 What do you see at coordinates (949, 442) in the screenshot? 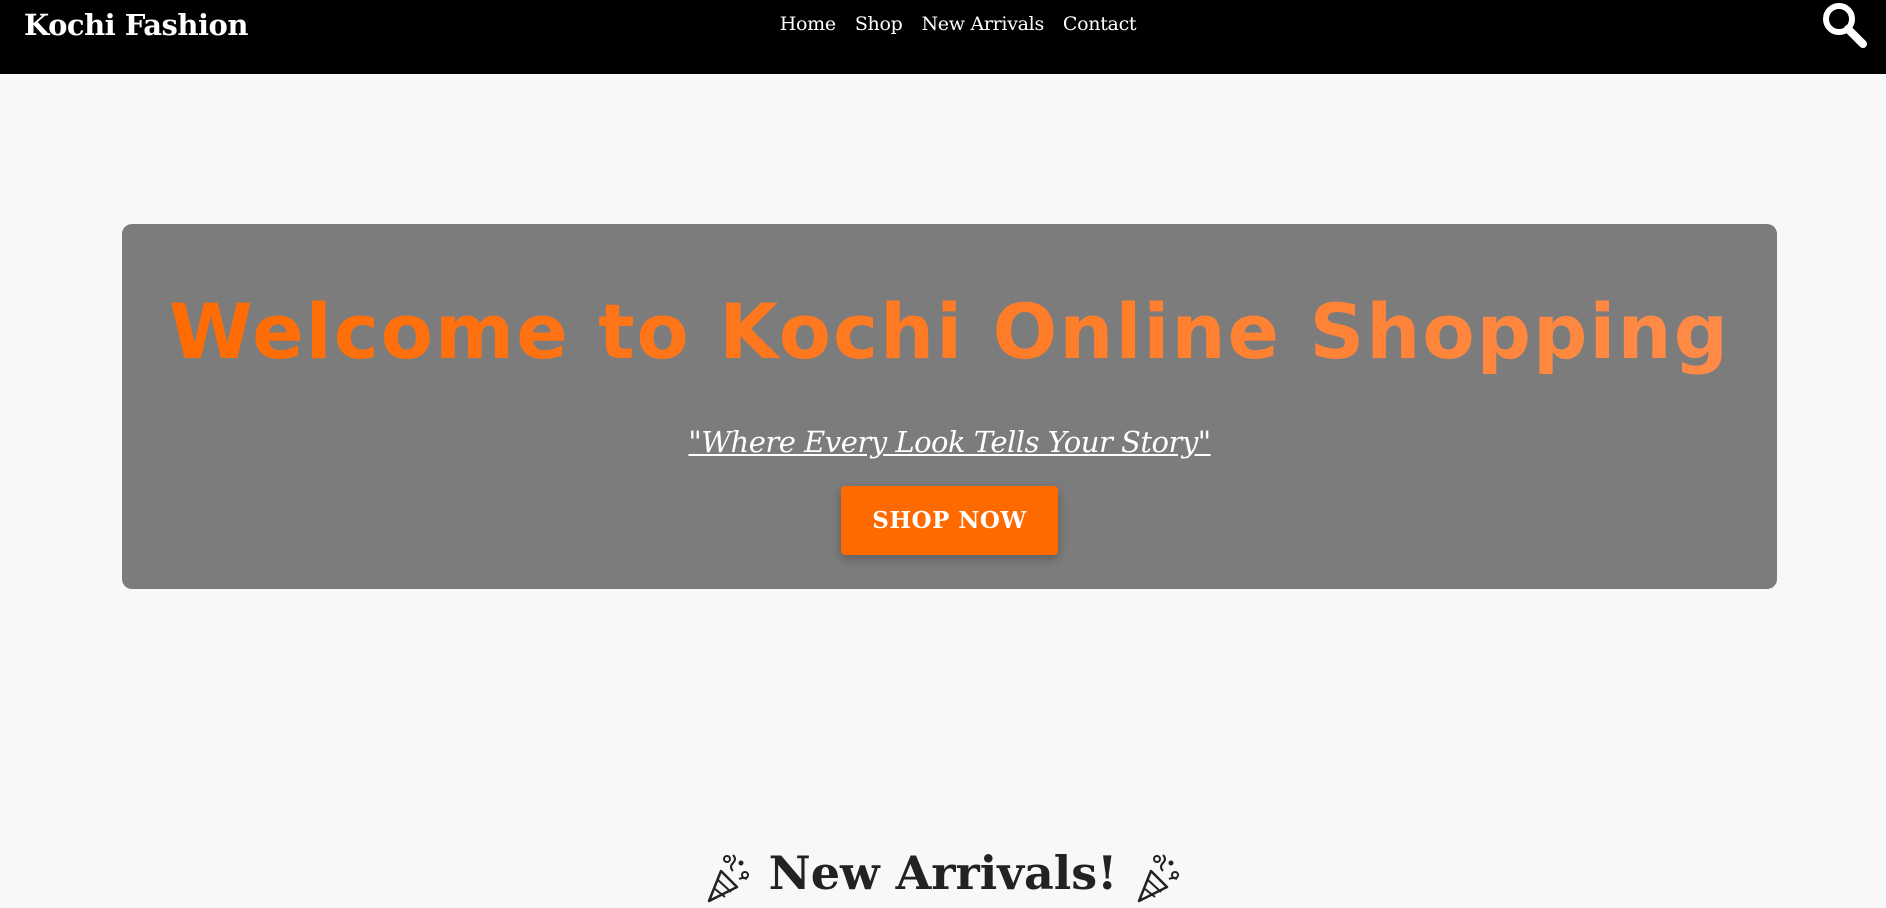
I see `hero-tagline: "Where Every Look Tells Your Story"` at bounding box center [949, 442].